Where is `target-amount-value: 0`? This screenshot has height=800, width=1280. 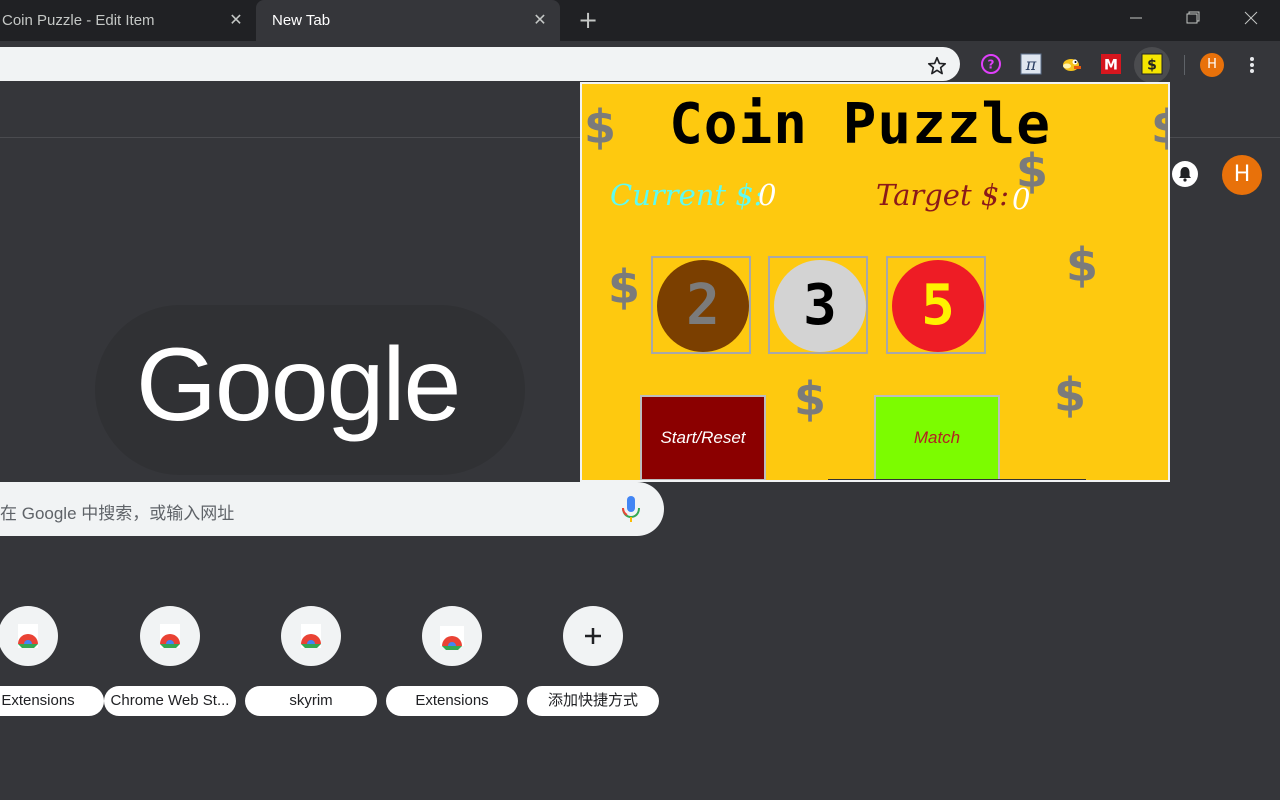 target-amount-value: 0 is located at coordinates (1021, 199).